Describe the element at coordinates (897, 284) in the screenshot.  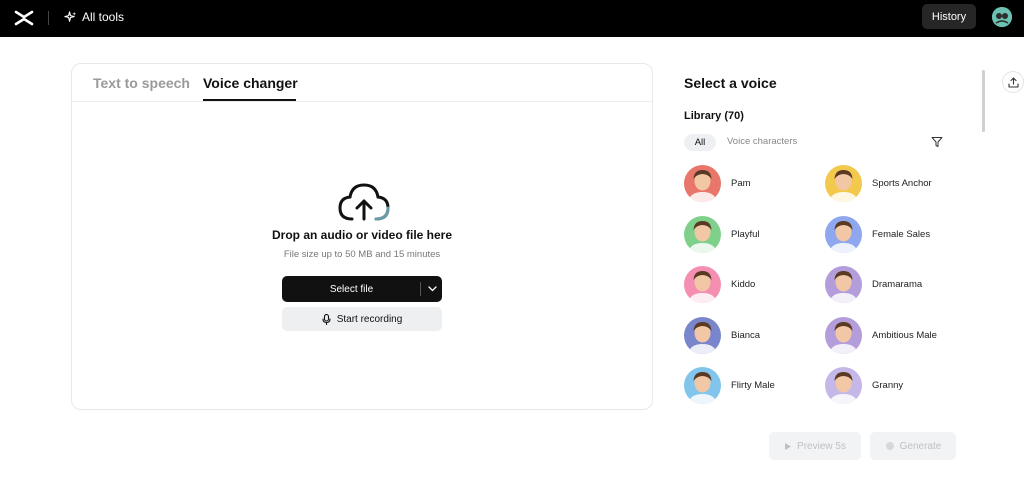
I see `voice-name: Dramarama` at that location.